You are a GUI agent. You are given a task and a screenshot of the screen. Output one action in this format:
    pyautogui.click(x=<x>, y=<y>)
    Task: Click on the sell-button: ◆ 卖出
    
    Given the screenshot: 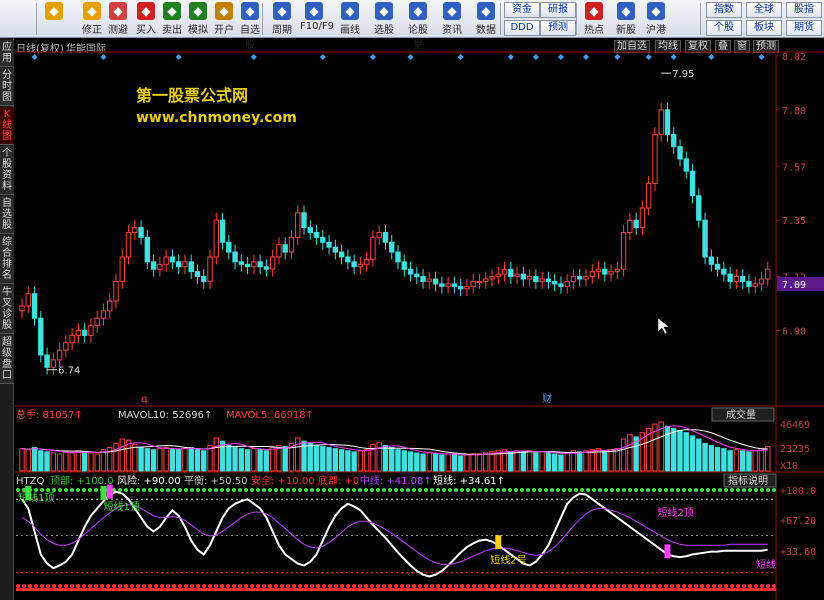 What is the action you would take?
    pyautogui.click(x=172, y=19)
    